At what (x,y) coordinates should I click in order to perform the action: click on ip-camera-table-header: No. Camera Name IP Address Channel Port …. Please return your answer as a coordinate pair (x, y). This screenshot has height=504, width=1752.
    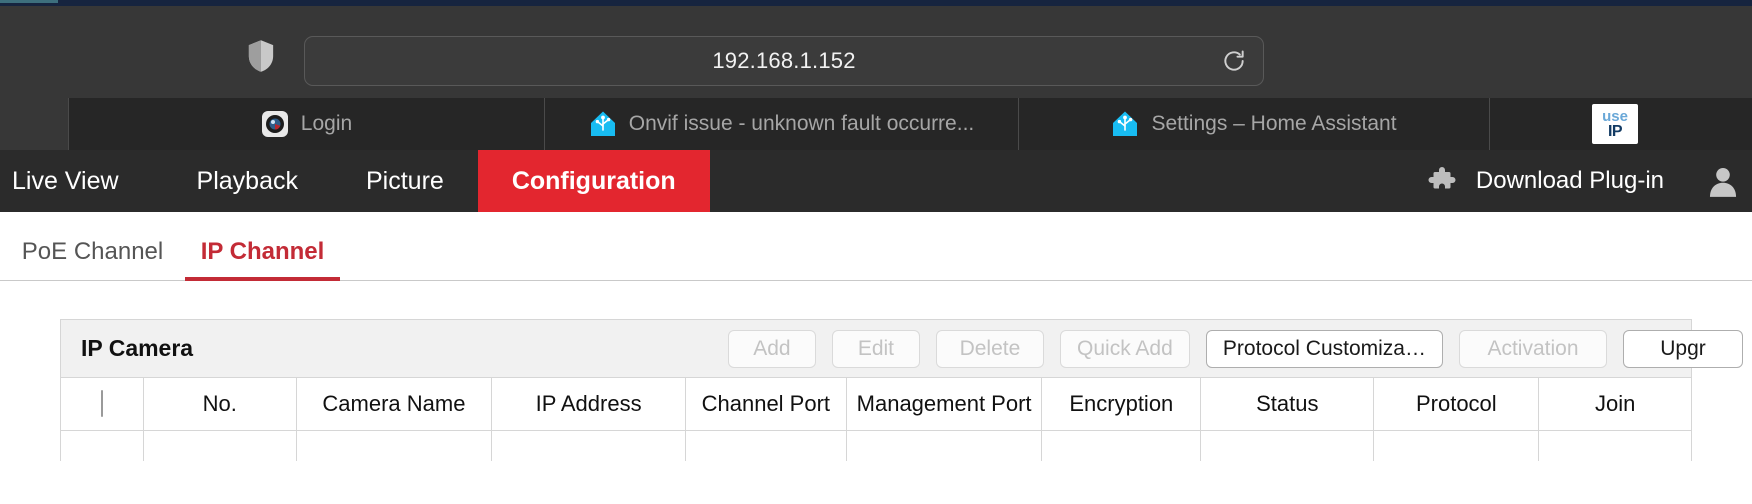
    Looking at the image, I should click on (876, 404).